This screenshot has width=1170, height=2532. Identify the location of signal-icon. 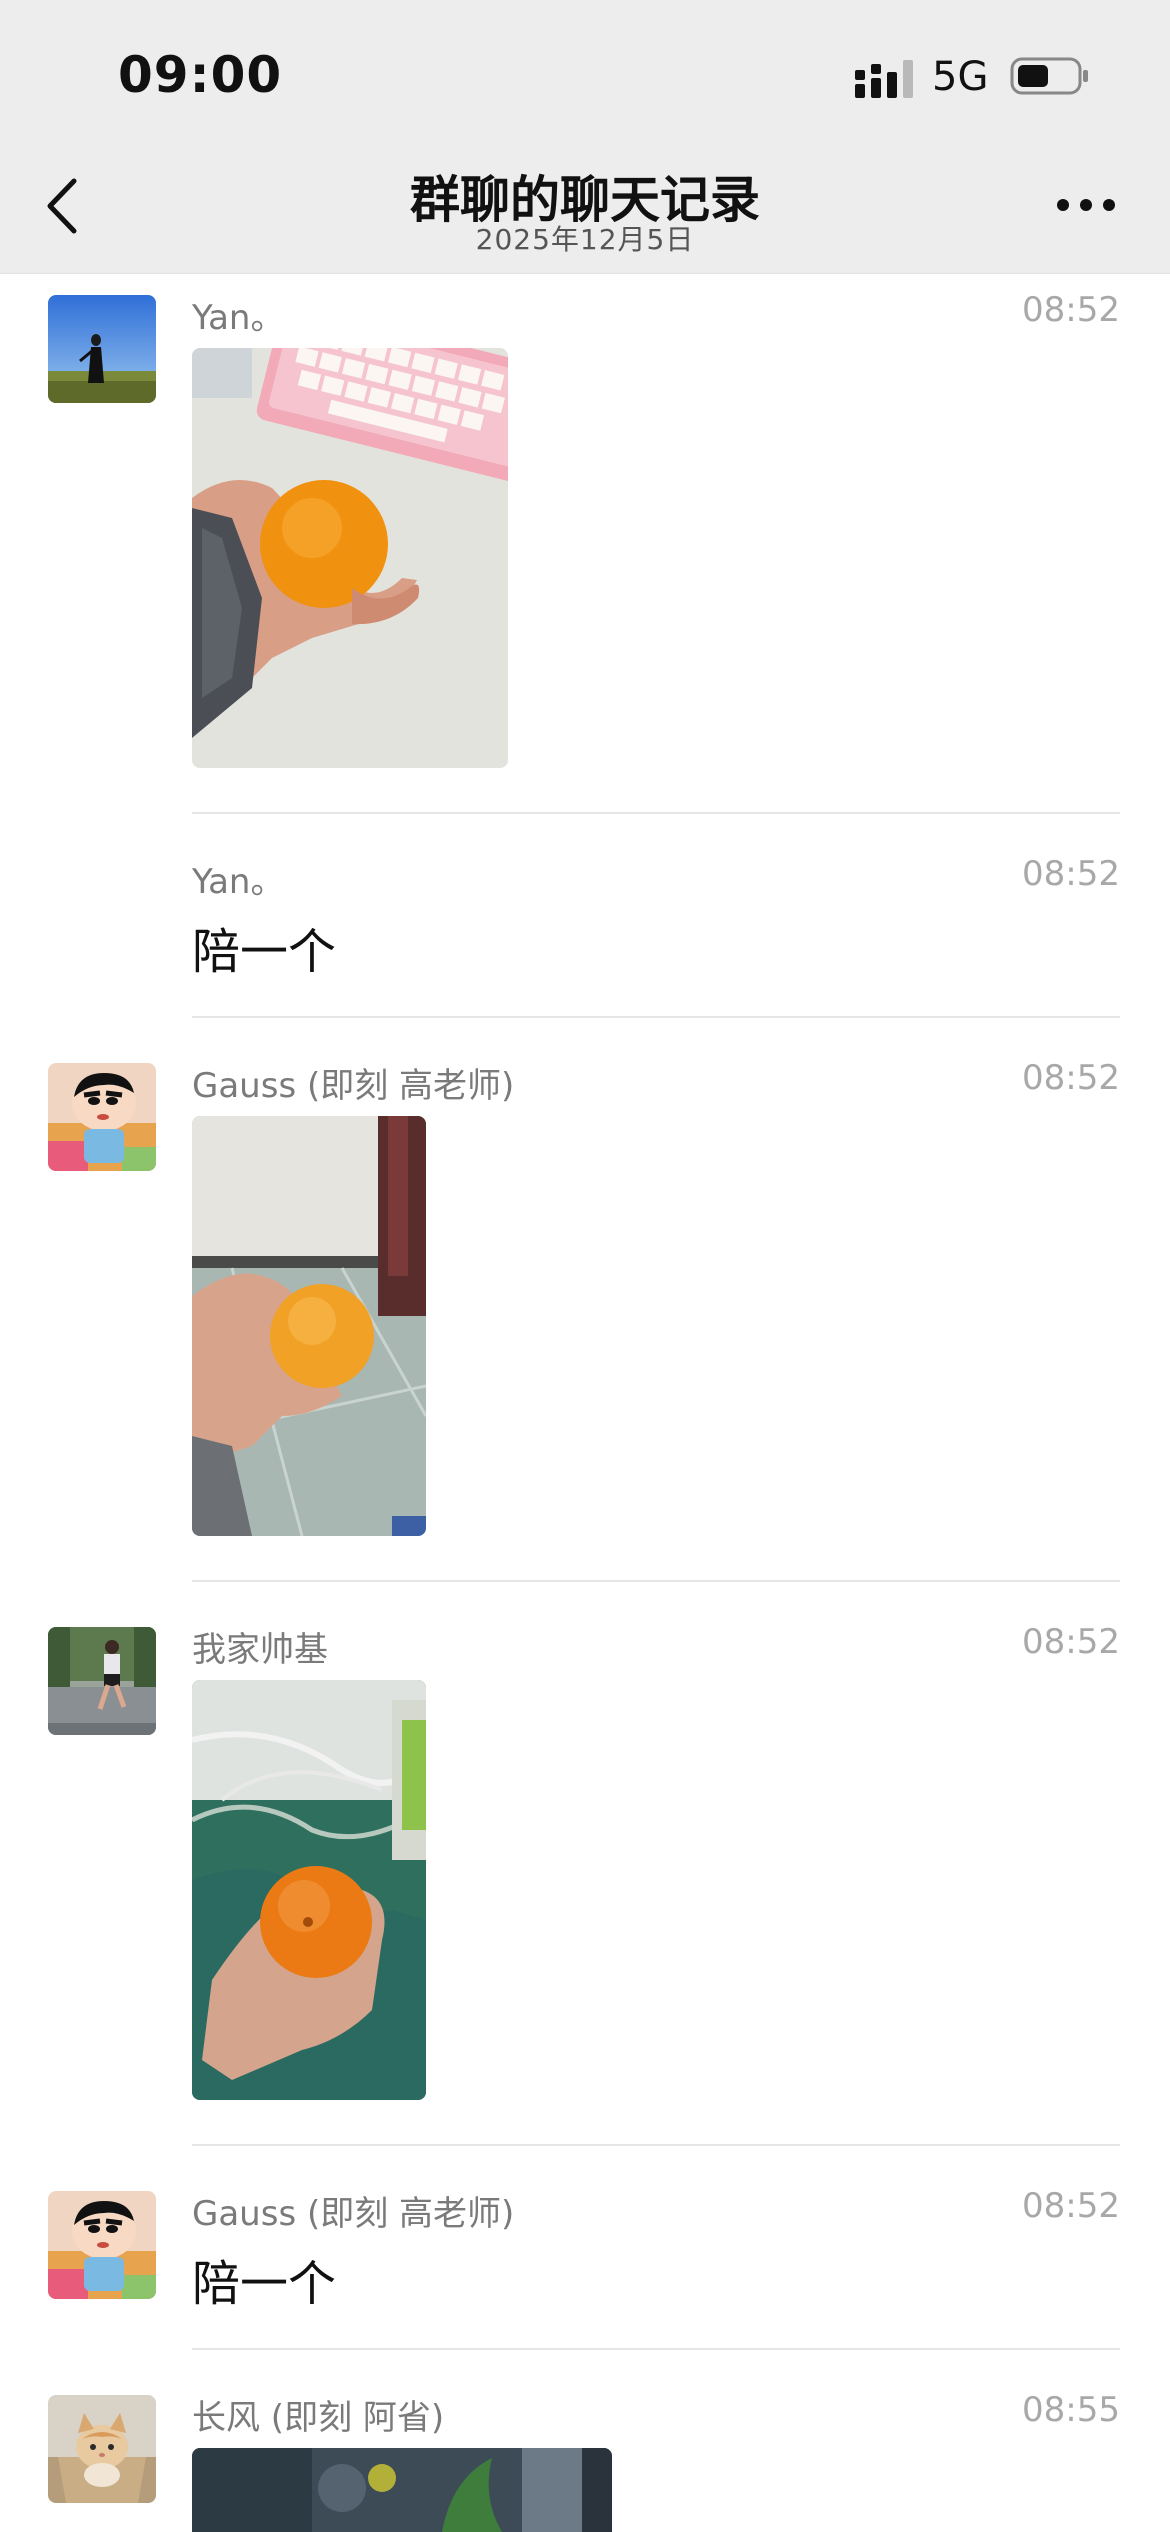
(884, 79).